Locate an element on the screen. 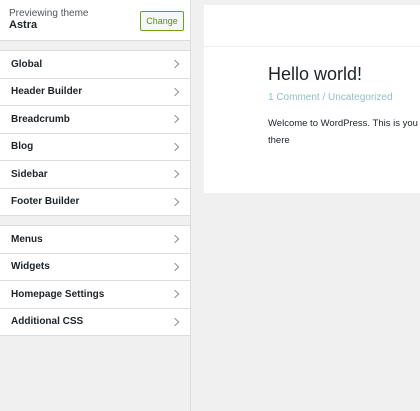 Image resolution: width=420 pixels, height=411 pixels. panel-footer-builder: Footer Builder is located at coordinates (95, 202).